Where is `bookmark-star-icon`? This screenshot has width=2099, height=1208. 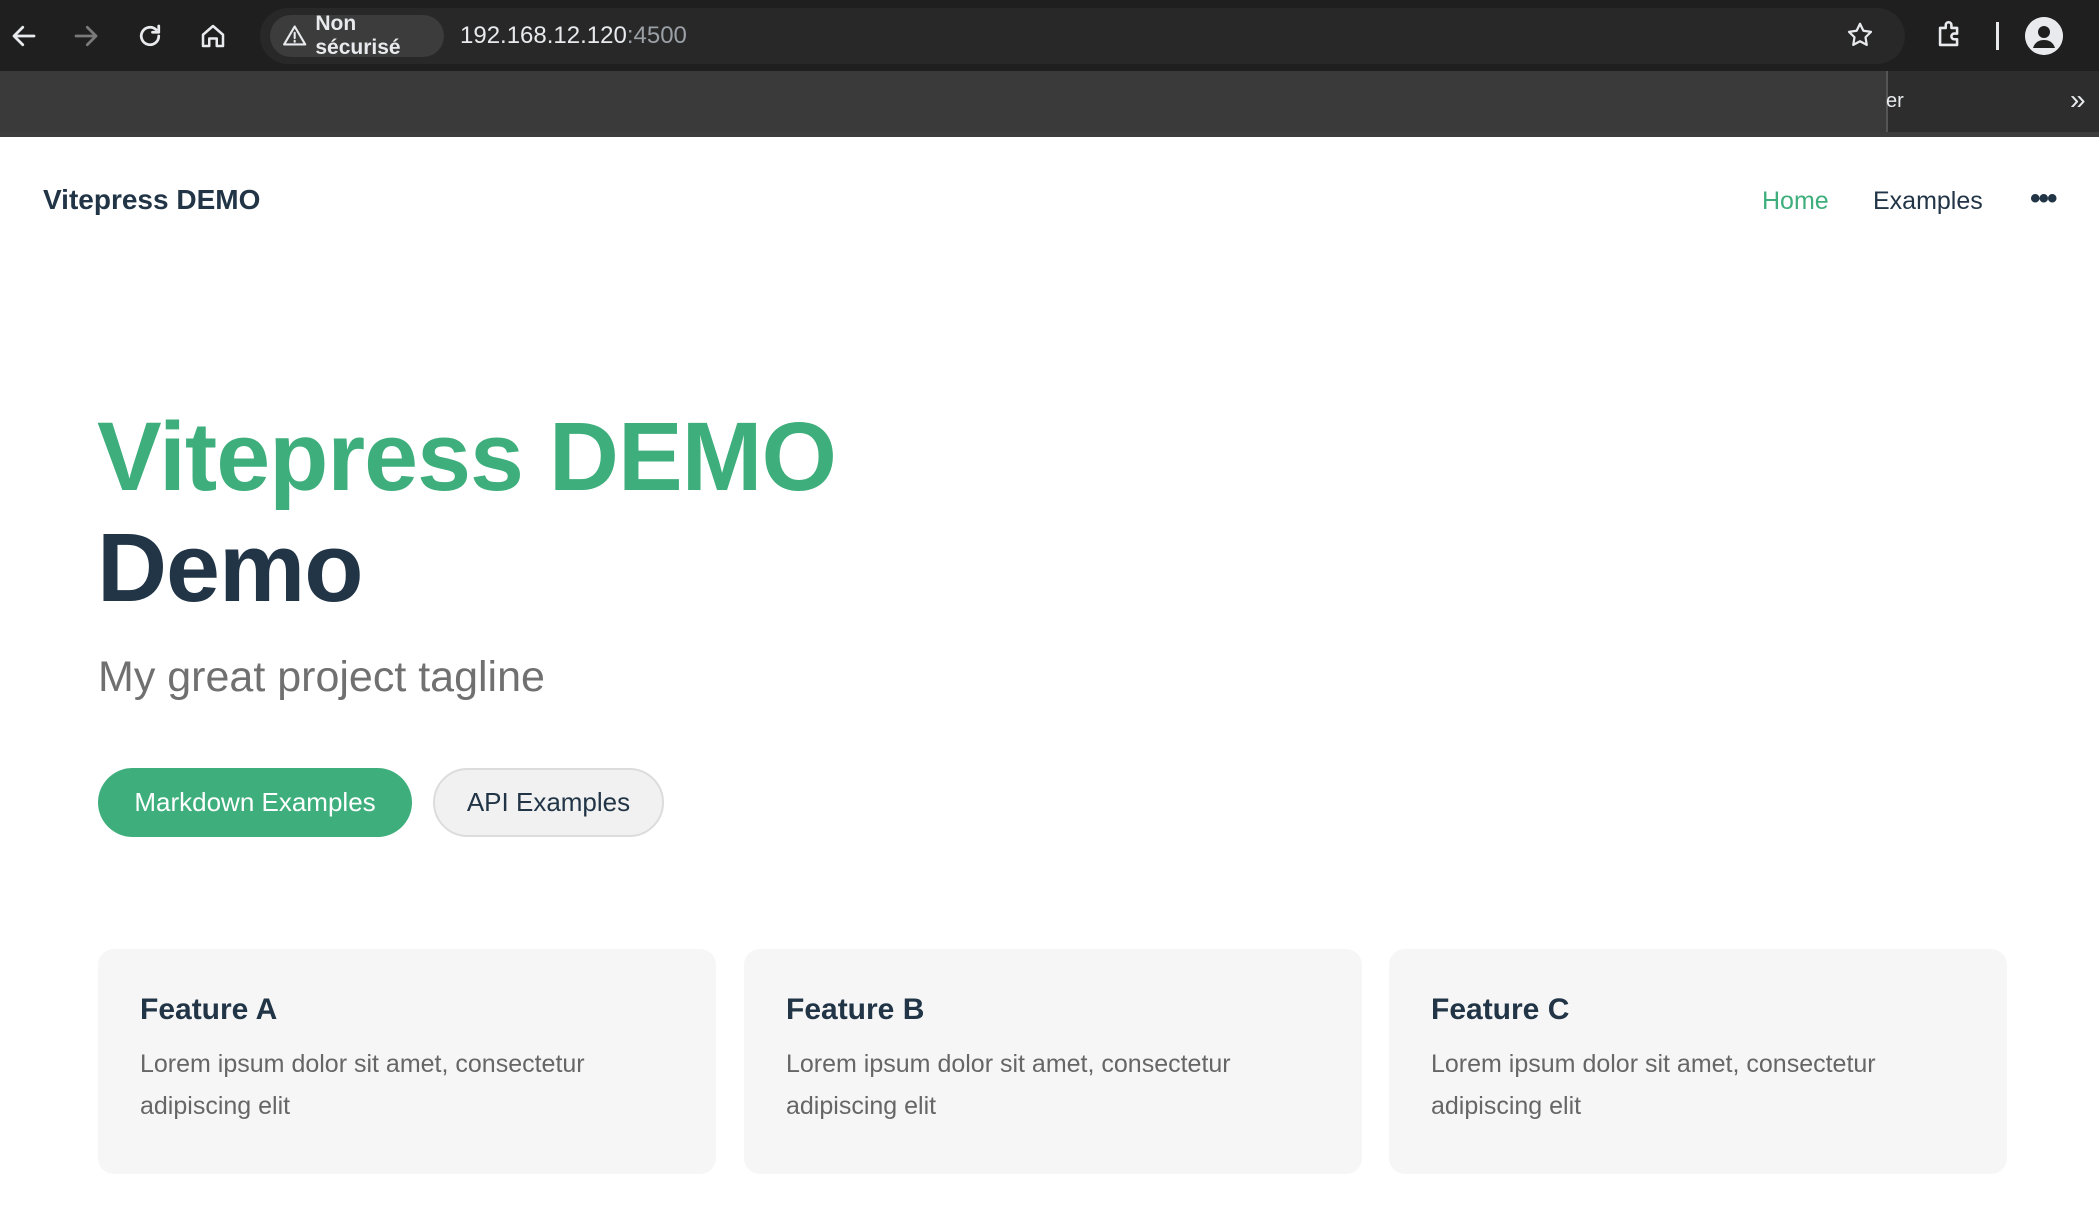
bookmark-star-icon is located at coordinates (1860, 37).